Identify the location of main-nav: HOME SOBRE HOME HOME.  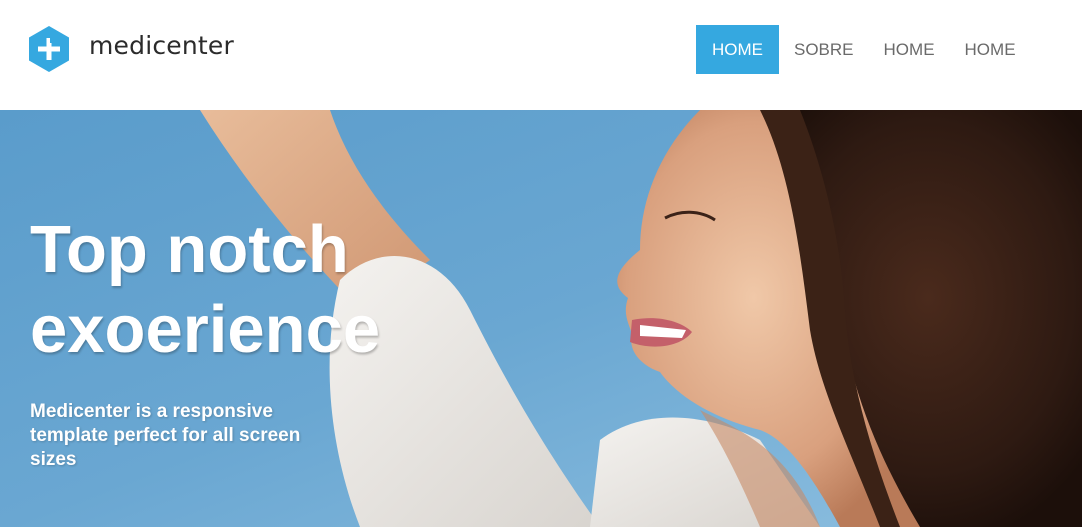
(863, 49).